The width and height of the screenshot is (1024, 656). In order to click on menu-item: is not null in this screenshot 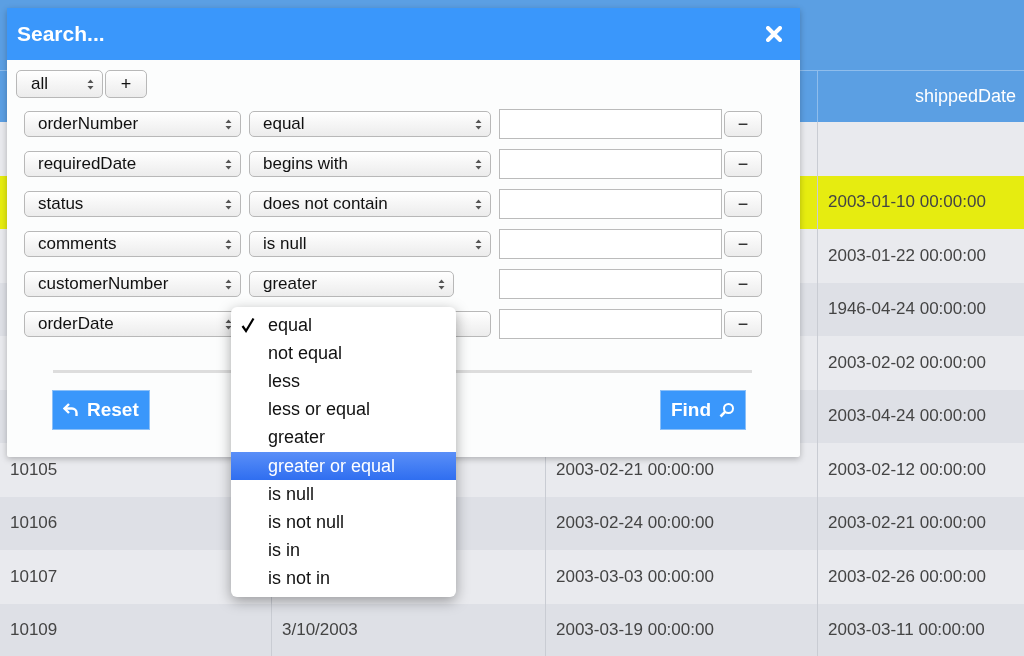, I will do `click(343, 522)`.